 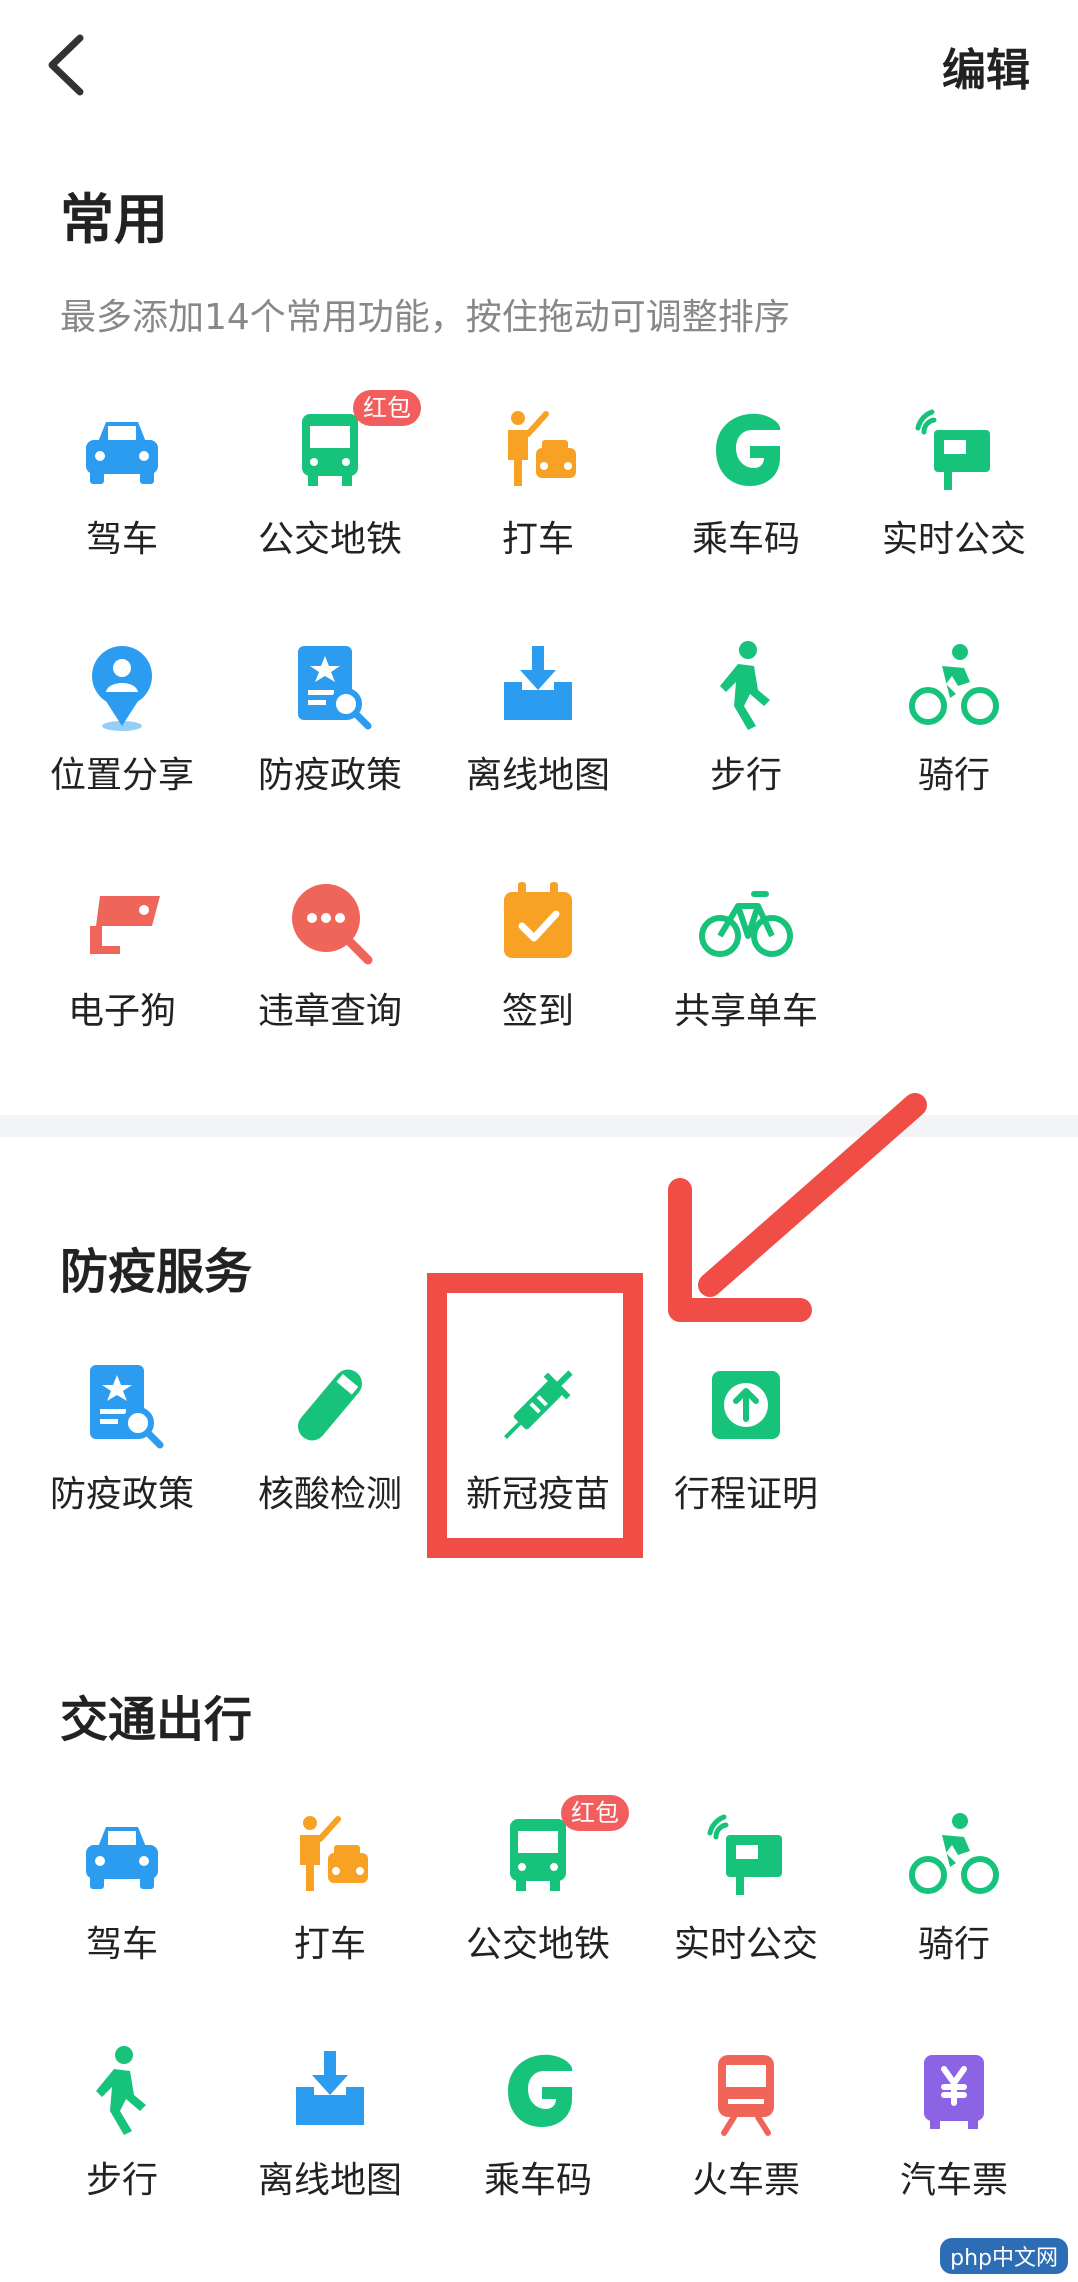 I want to click on test-tube-icon, so click(x=330, y=1405).